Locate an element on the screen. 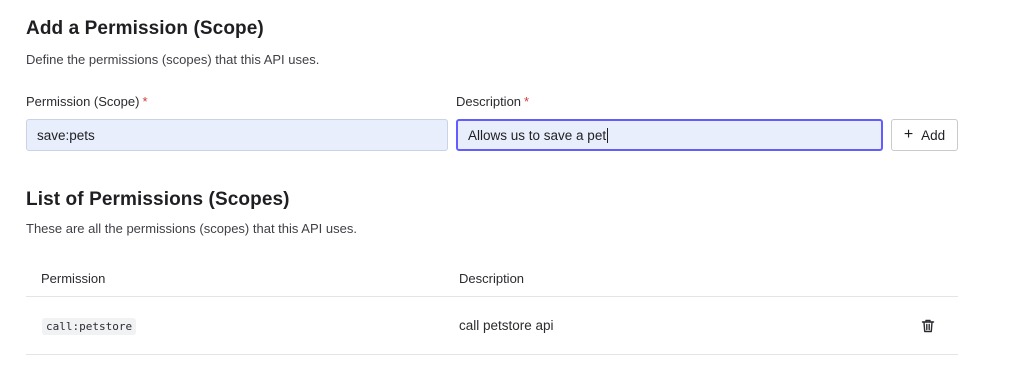 Image resolution: width=1024 pixels, height=385 pixels. text-caret is located at coordinates (608, 135).